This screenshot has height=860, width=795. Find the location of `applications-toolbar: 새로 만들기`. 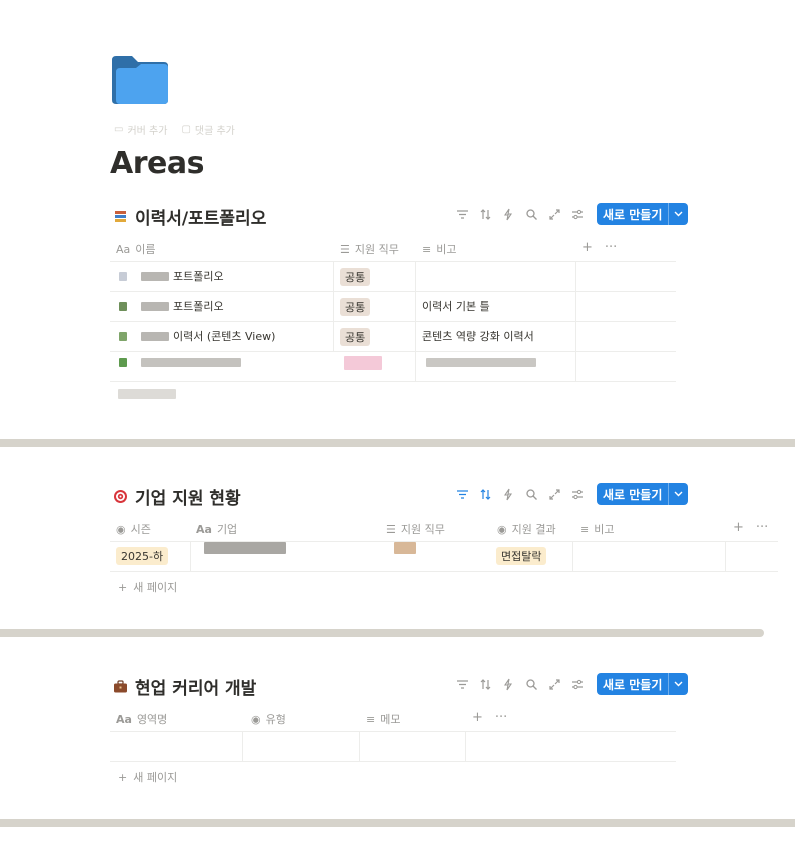

applications-toolbar: 새로 만들기 is located at coordinates (572, 494).